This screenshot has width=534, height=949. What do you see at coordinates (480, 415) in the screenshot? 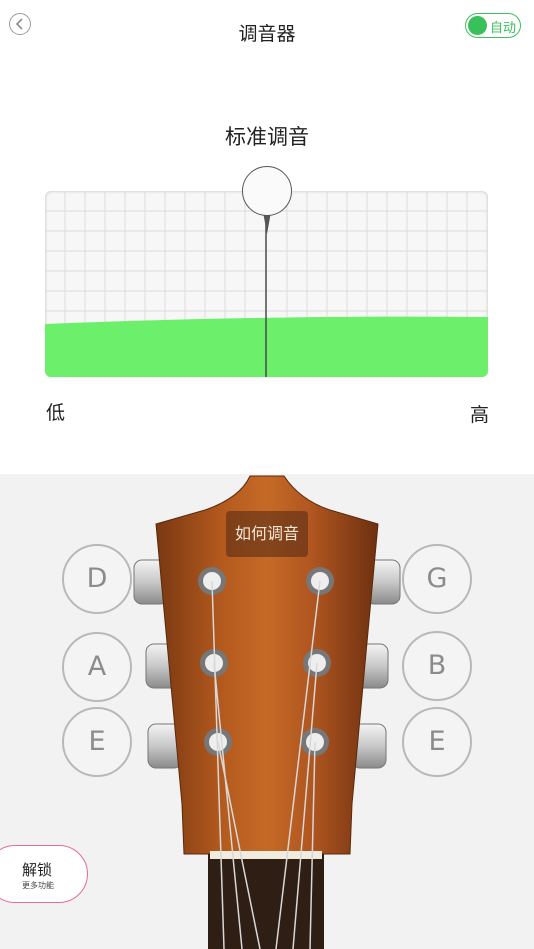
I see `high-label: 高` at bounding box center [480, 415].